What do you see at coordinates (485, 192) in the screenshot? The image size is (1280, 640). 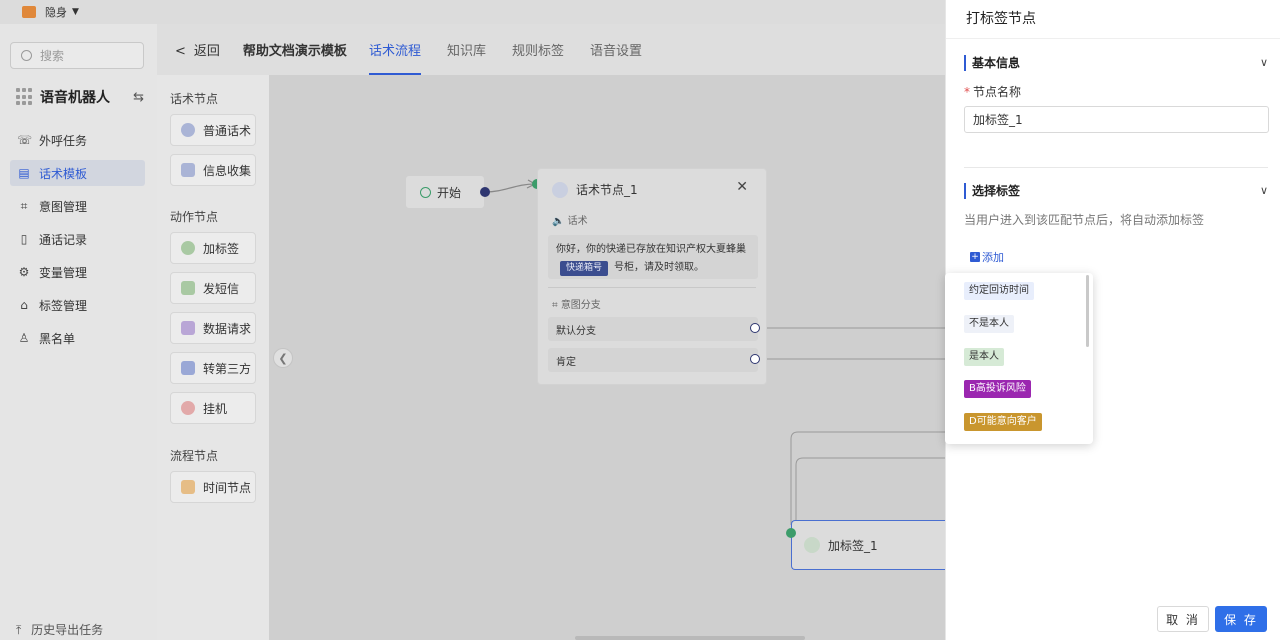 I see `start-node-out-port` at bounding box center [485, 192].